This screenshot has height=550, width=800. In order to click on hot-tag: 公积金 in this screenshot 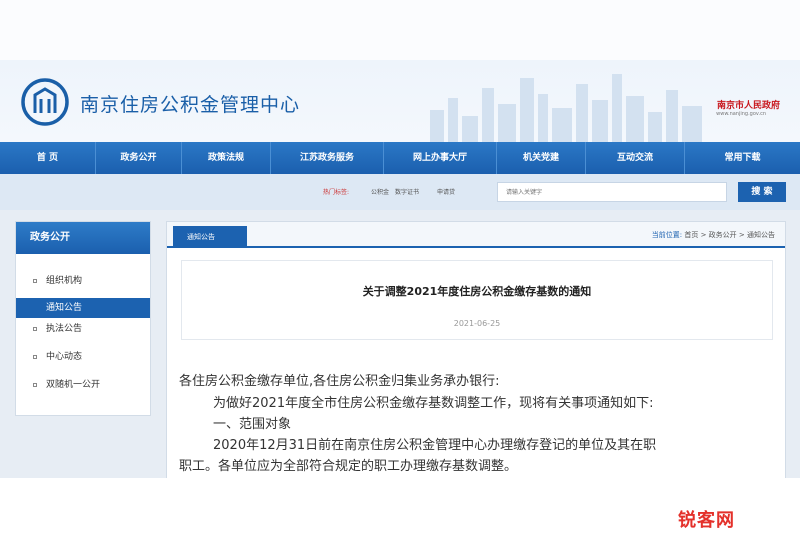, I will do `click(380, 191)`.